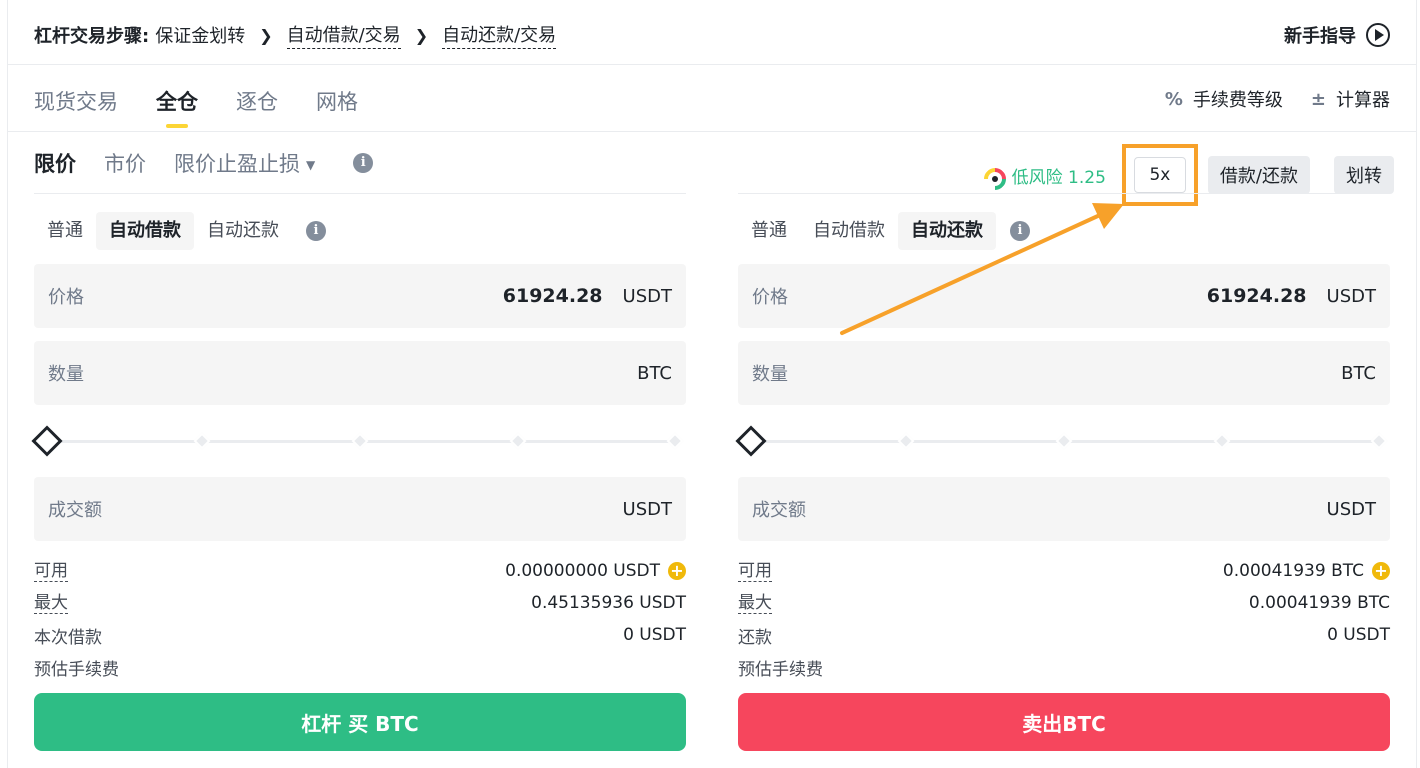 Image resolution: width=1420 pixels, height=768 pixels. I want to click on stop-limit-label: 限价止盈止损, so click(237, 164).